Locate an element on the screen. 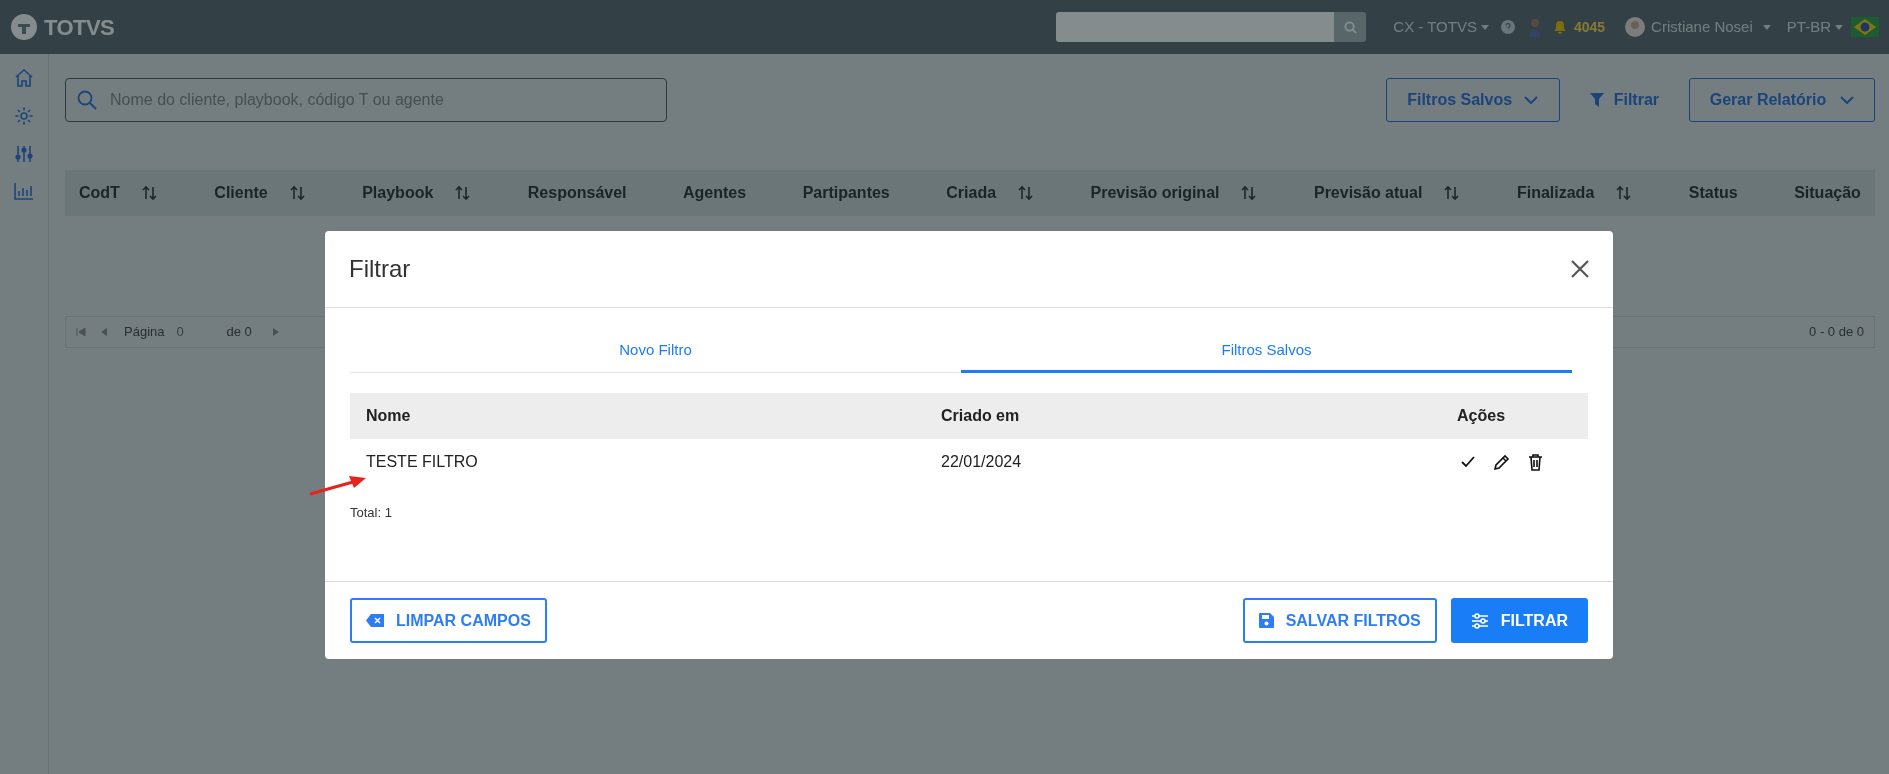 This screenshot has height=774, width=1889. column-header: Situação is located at coordinates (1827, 193).